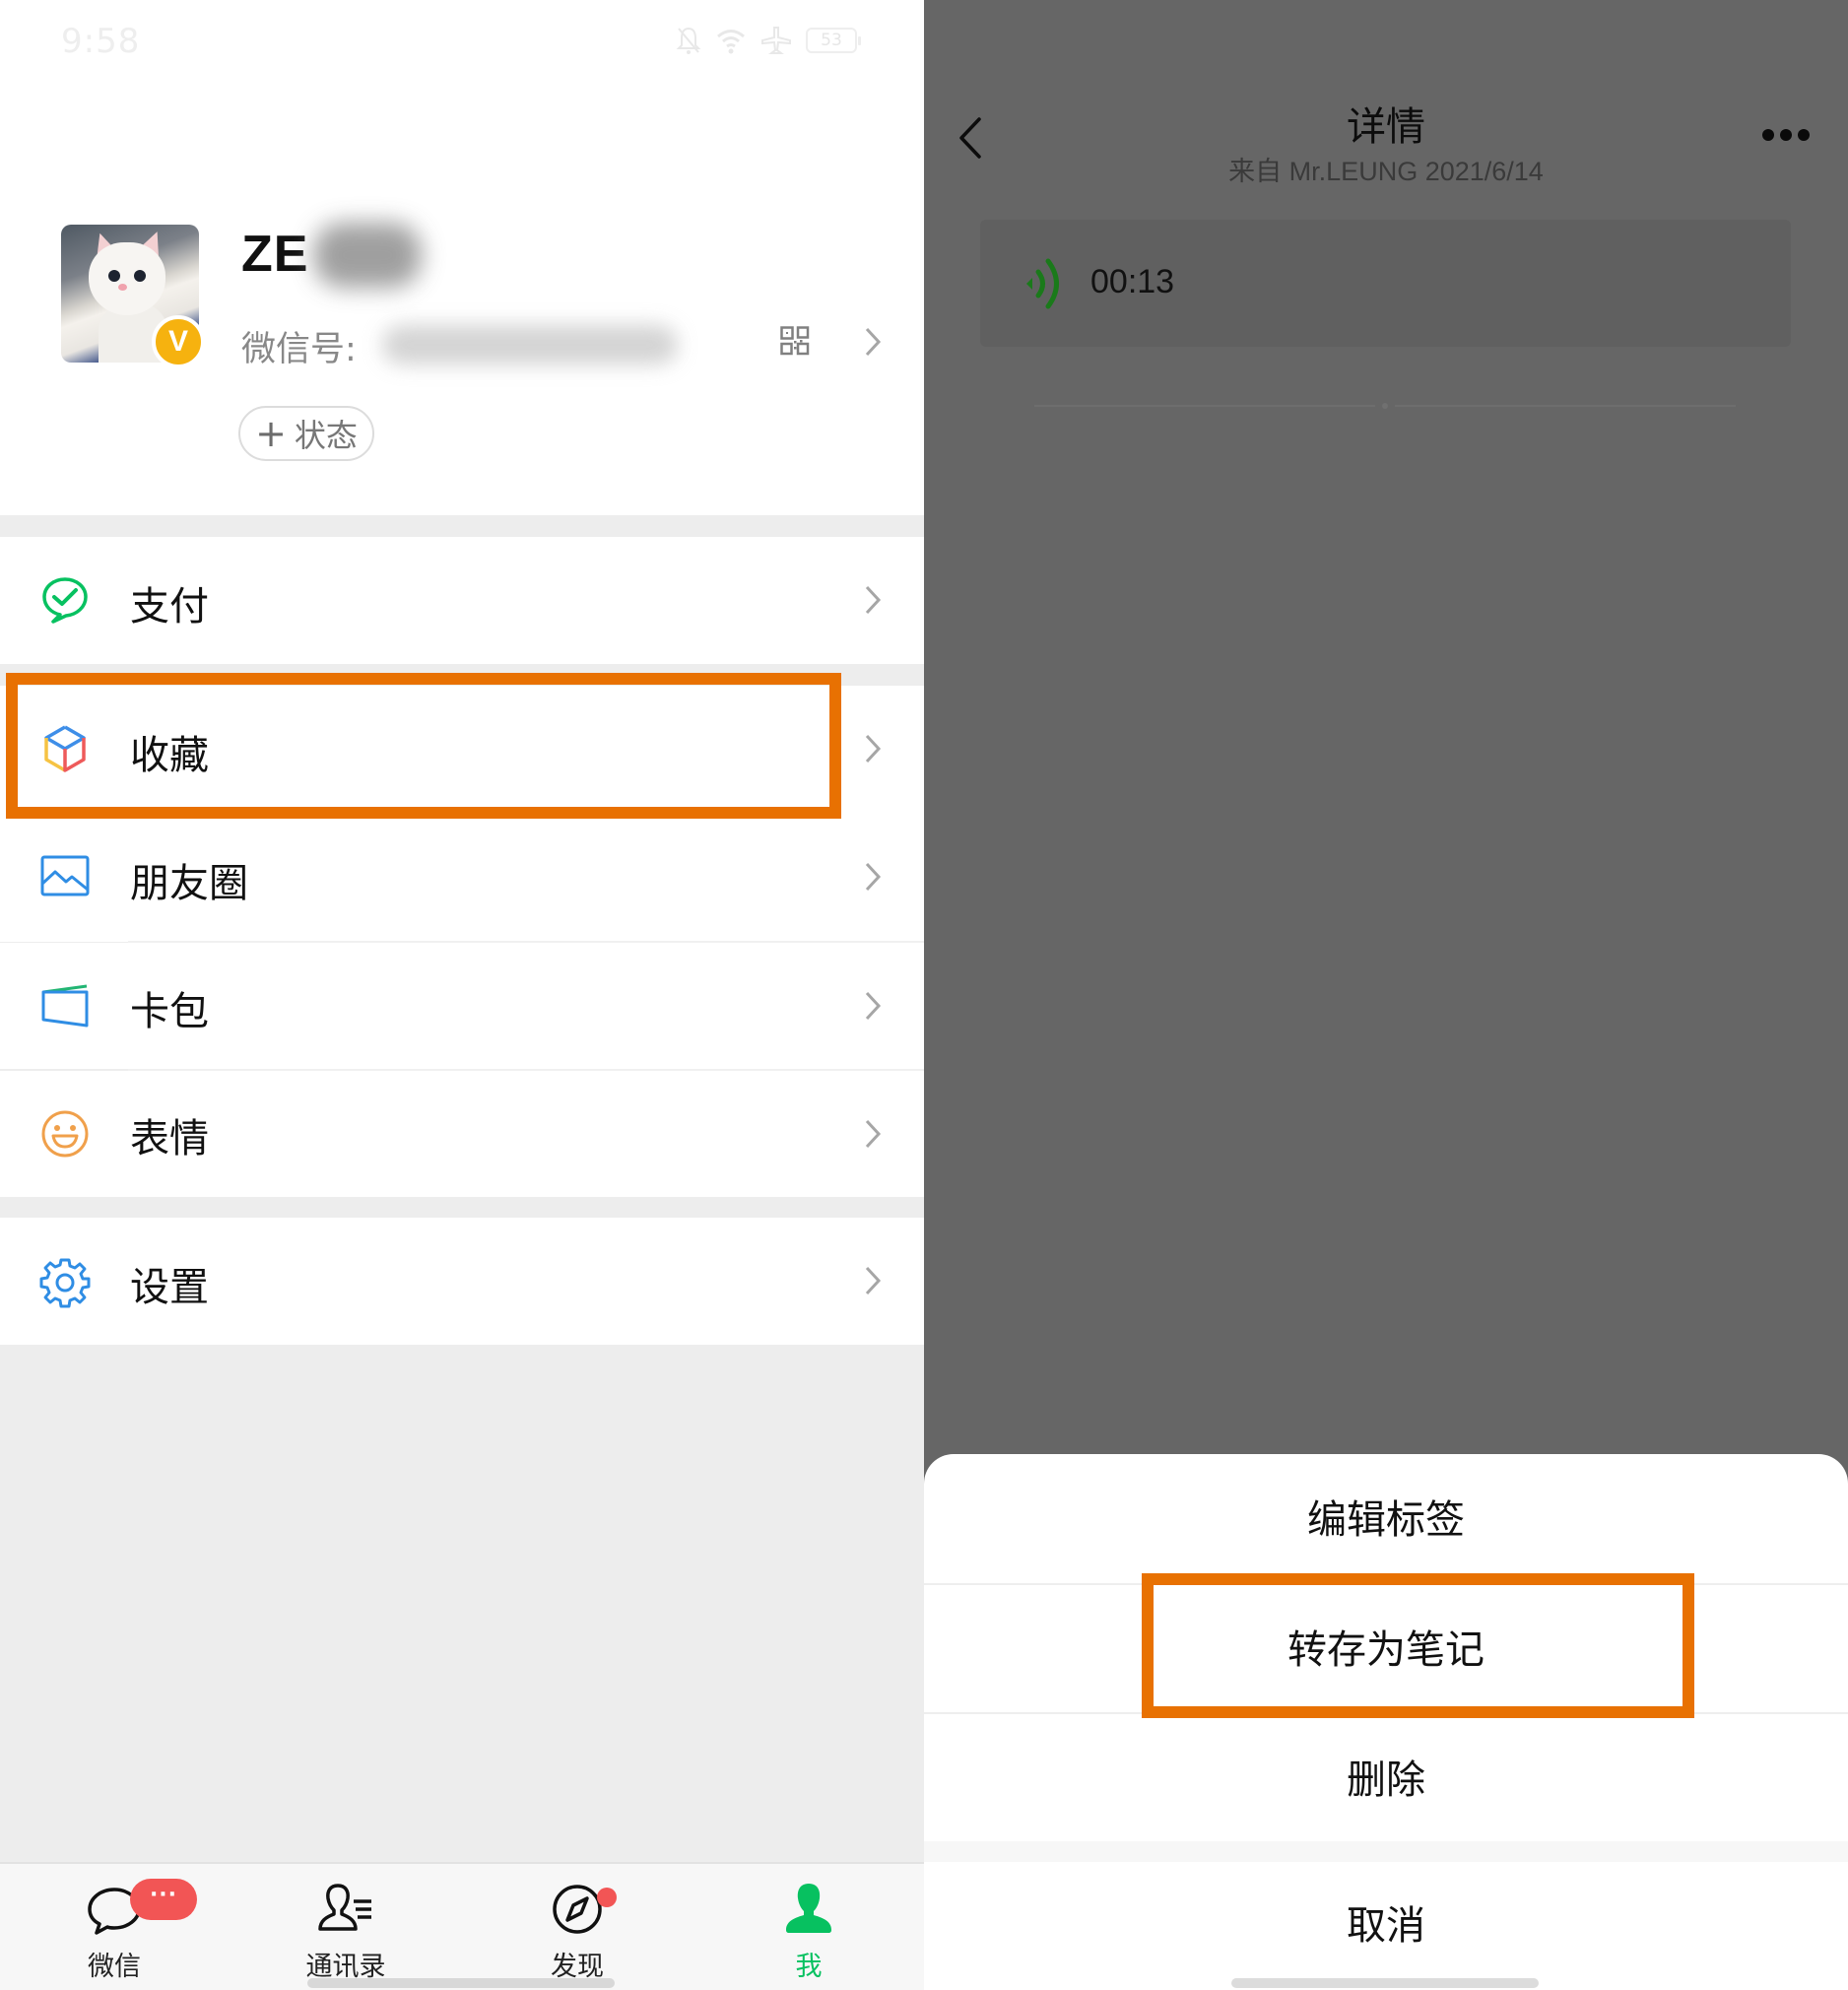  Describe the element at coordinates (1386, 1851) in the screenshot. I see `sheet-gap` at that location.